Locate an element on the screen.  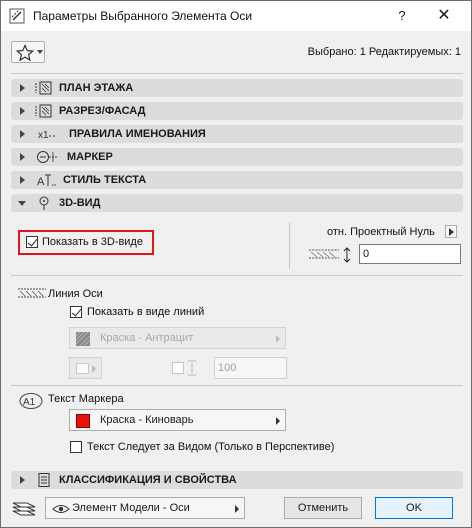
section-elevation-icon is located at coordinates (43, 111).